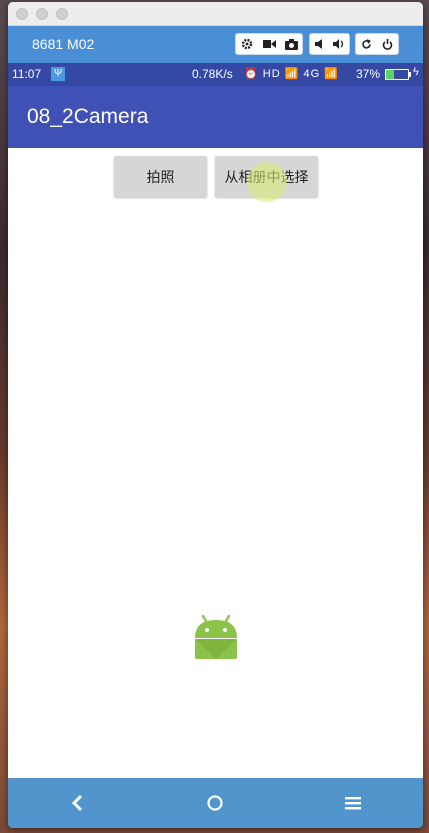 The width and height of the screenshot is (429, 833). What do you see at coordinates (320, 44) in the screenshot?
I see `volume-down-icon` at bounding box center [320, 44].